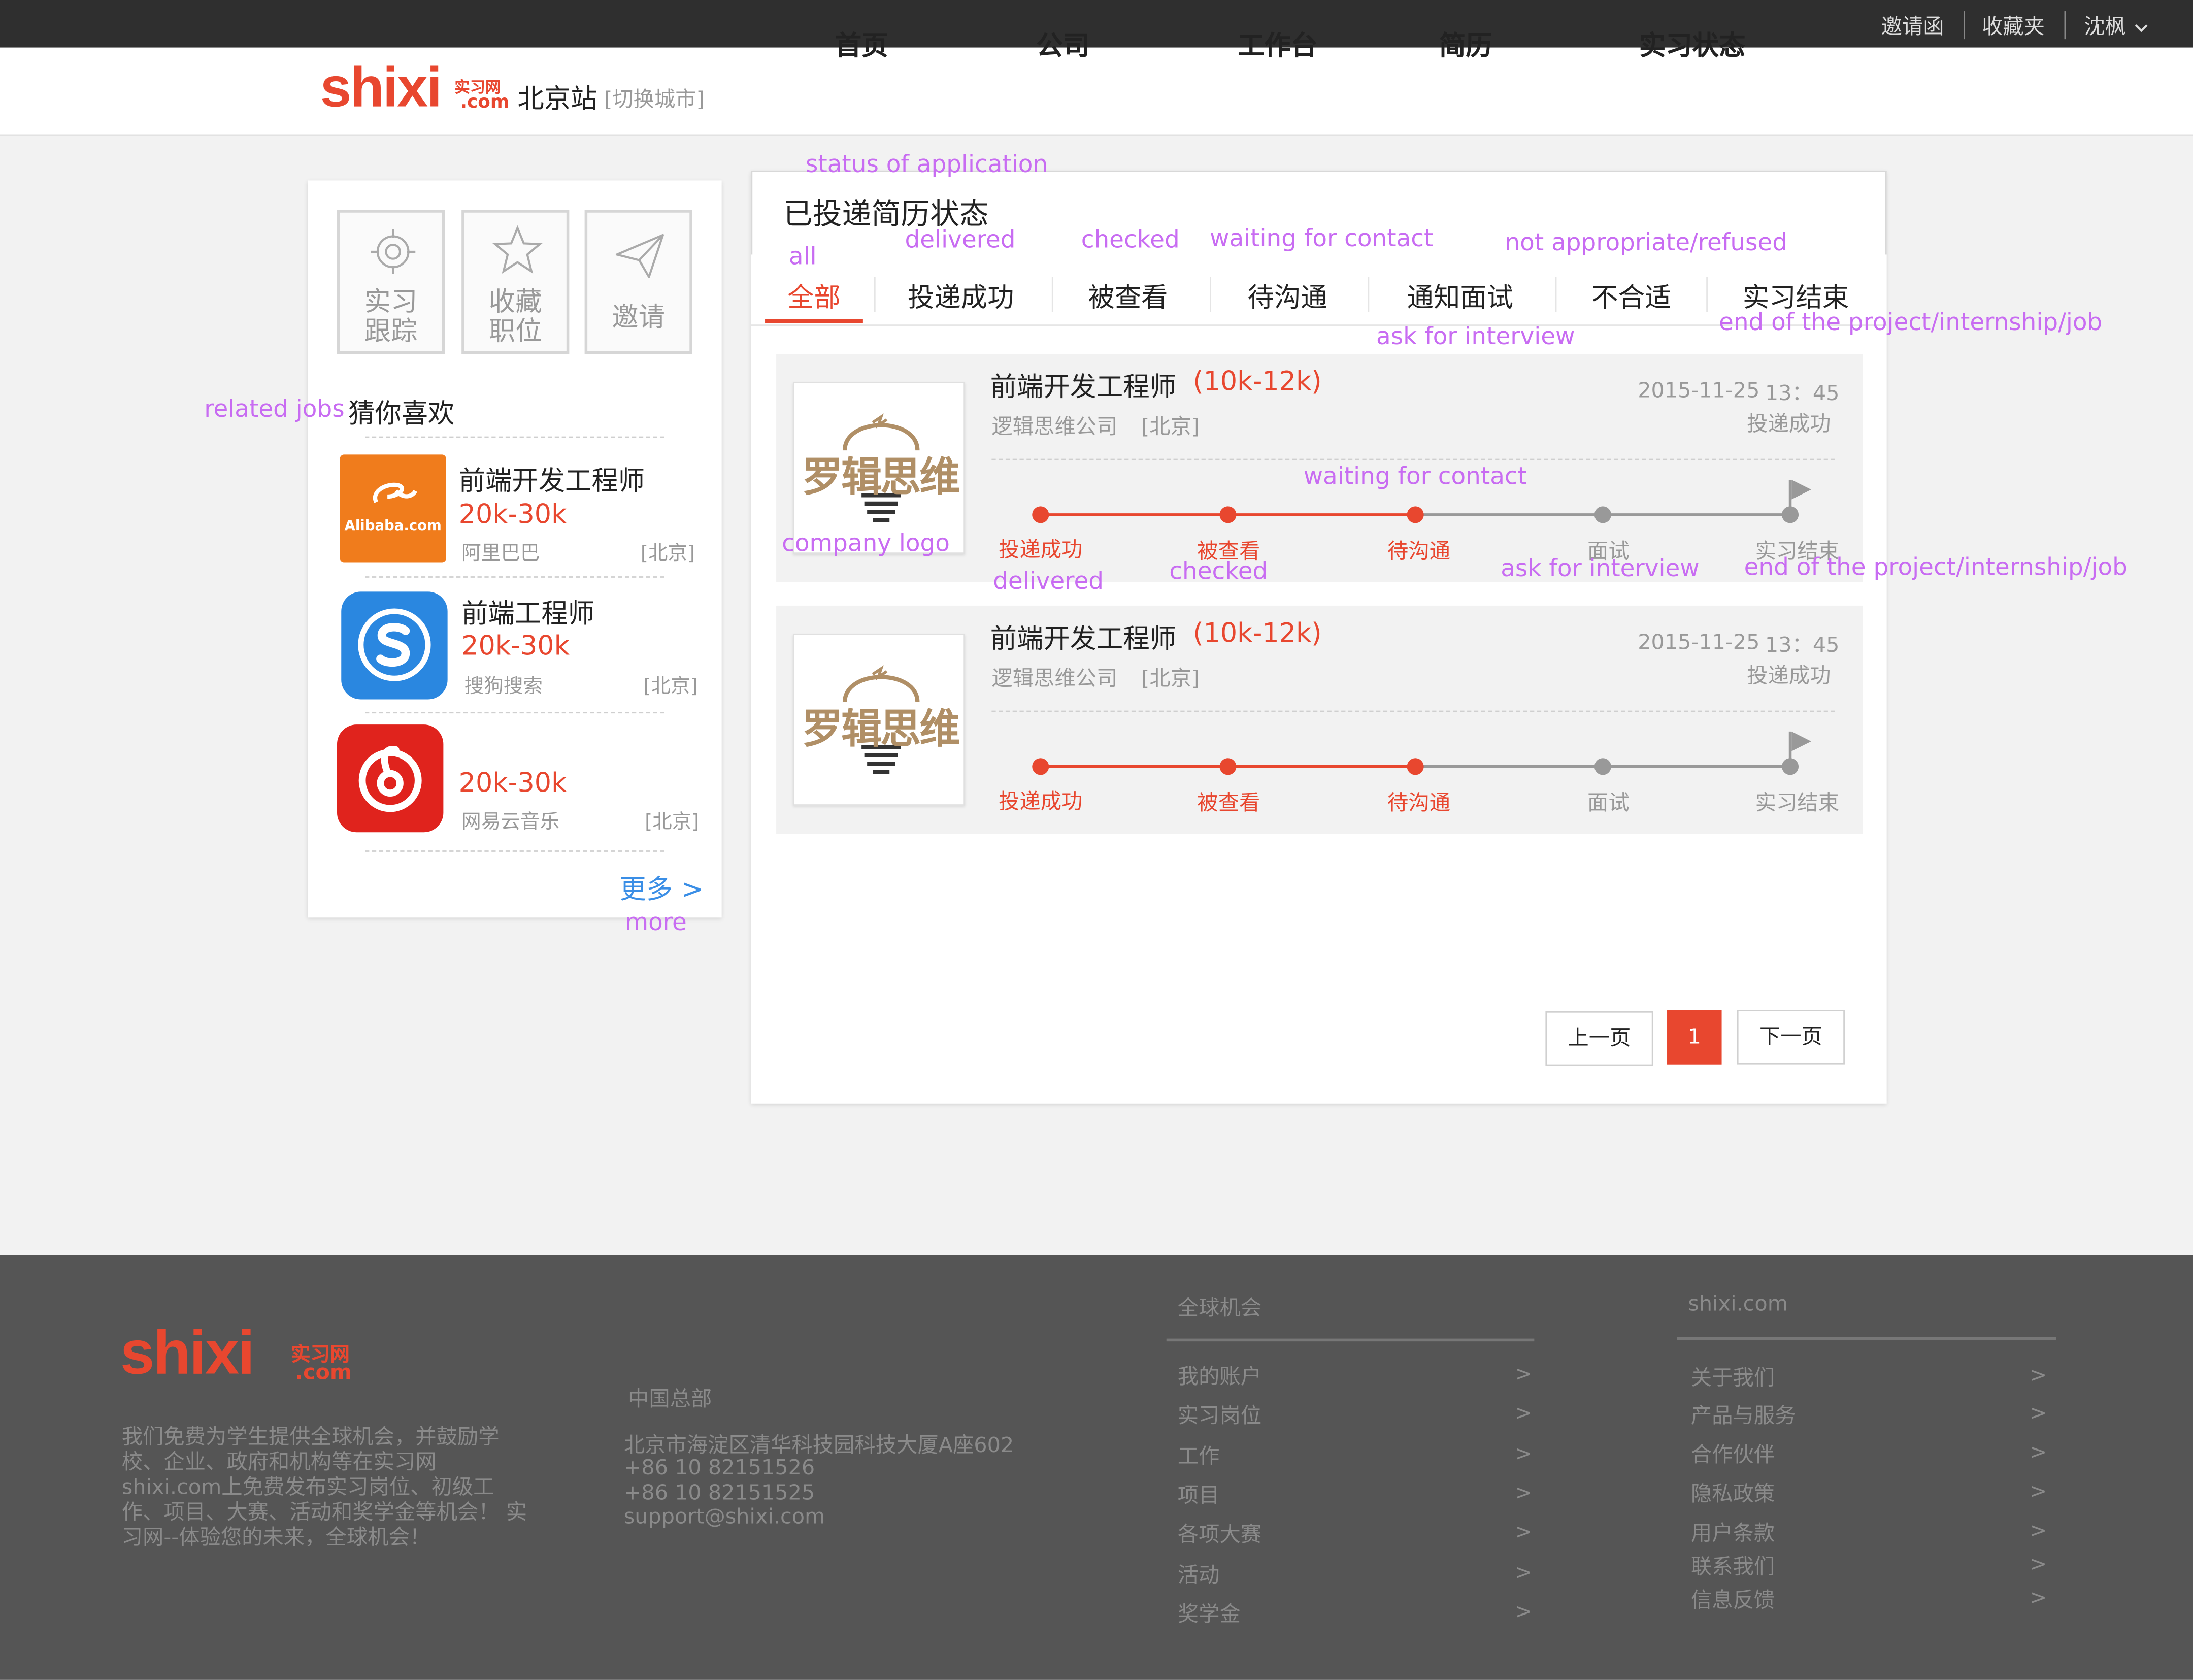 Image resolution: width=2193 pixels, height=1680 pixels. What do you see at coordinates (1733, 1454) in the screenshot?
I see `footer-link: 合作伙伴` at bounding box center [1733, 1454].